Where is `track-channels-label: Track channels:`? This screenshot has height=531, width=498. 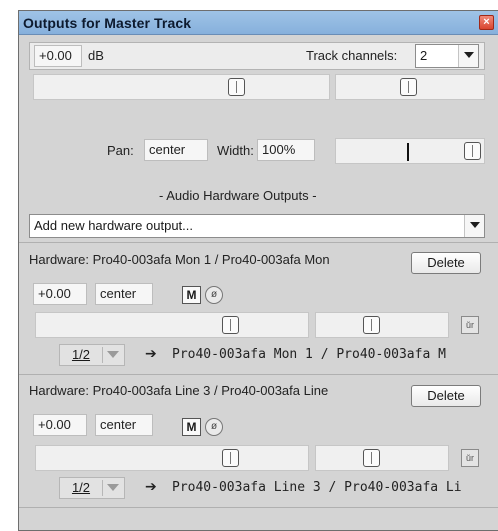
track-channels-label: Track channels: is located at coordinates (352, 55).